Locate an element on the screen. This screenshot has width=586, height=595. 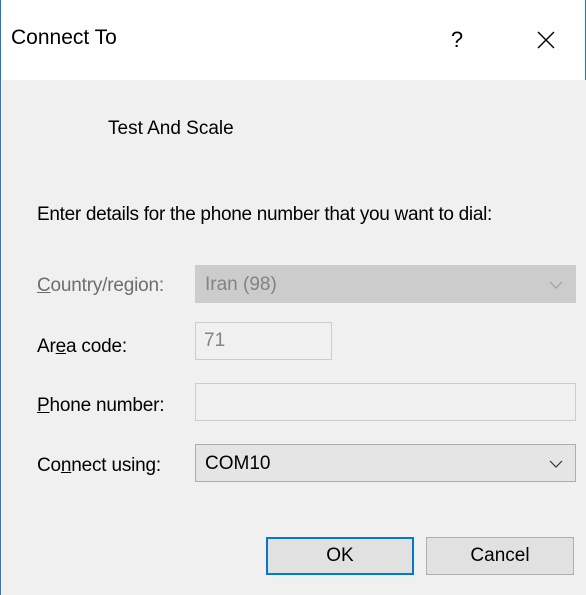
close-icon is located at coordinates (546, 40).